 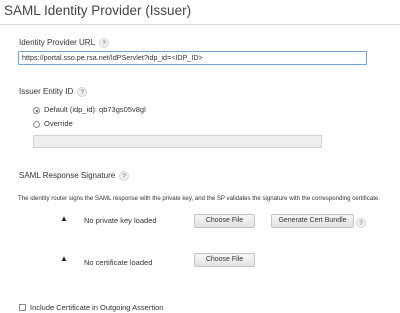 What do you see at coordinates (46, 92) in the screenshot?
I see `issuer-entity-id-label: Issuer Entity ID` at bounding box center [46, 92].